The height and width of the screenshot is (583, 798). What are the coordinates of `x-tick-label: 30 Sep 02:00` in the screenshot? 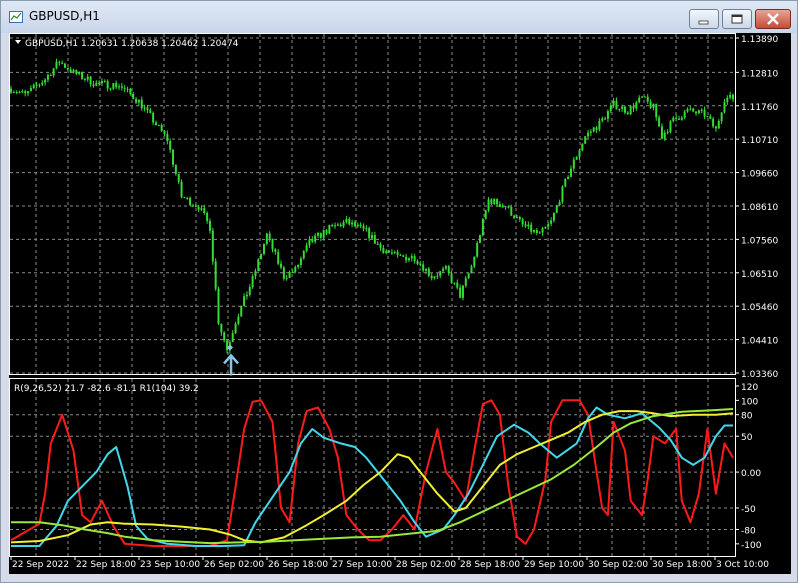 It's located at (618, 565).